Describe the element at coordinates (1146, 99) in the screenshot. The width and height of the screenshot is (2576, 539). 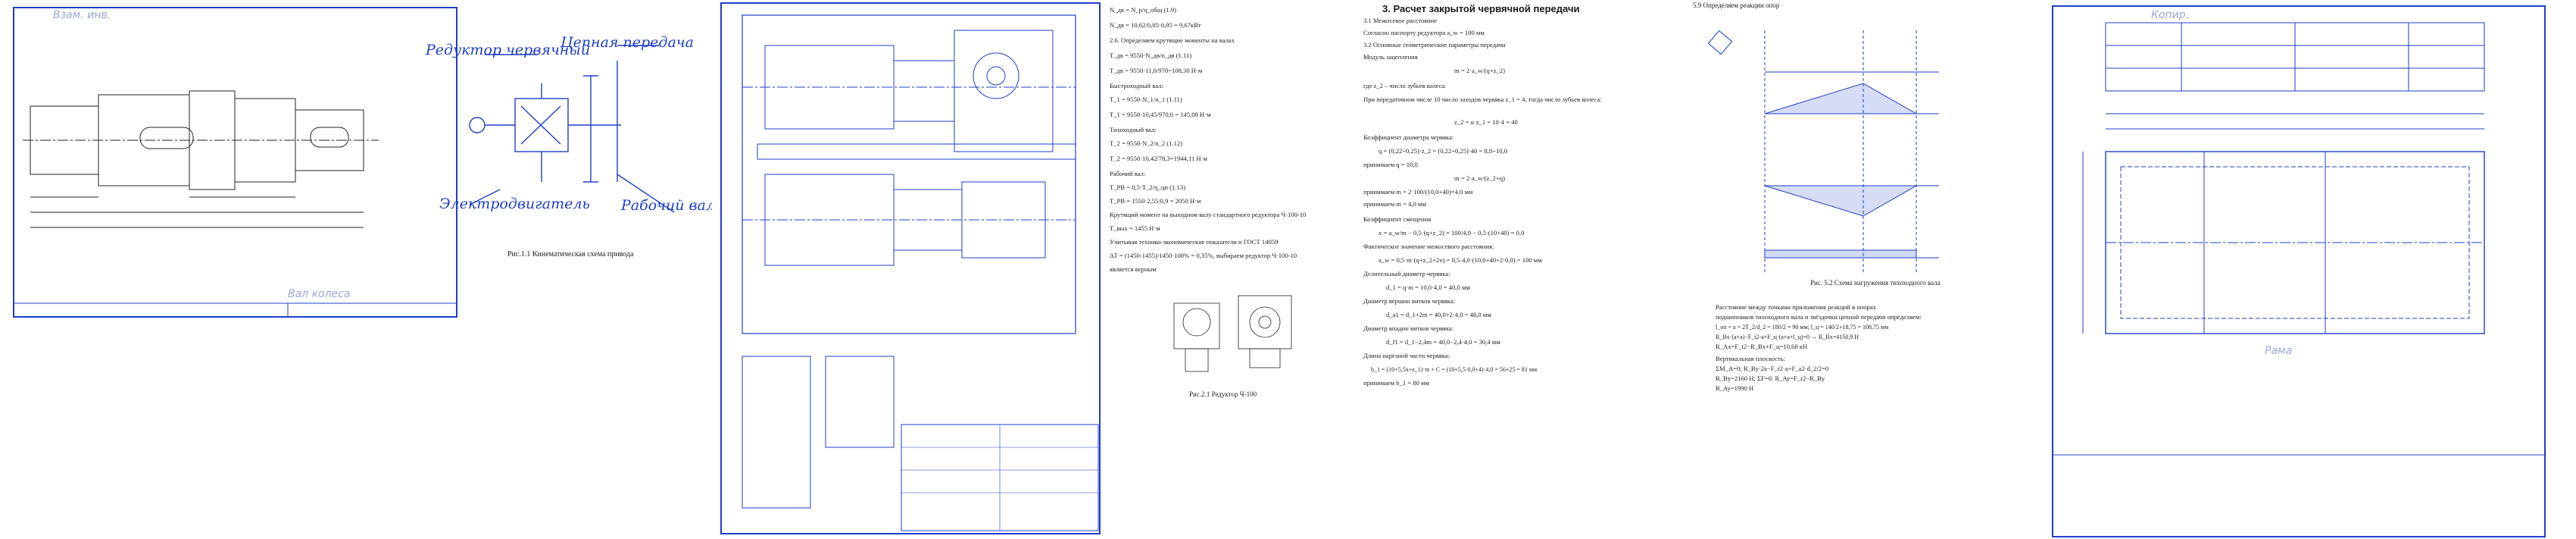
I see `text-line: T_1 = 9550·N_1/n_1 (1.11)` at that location.